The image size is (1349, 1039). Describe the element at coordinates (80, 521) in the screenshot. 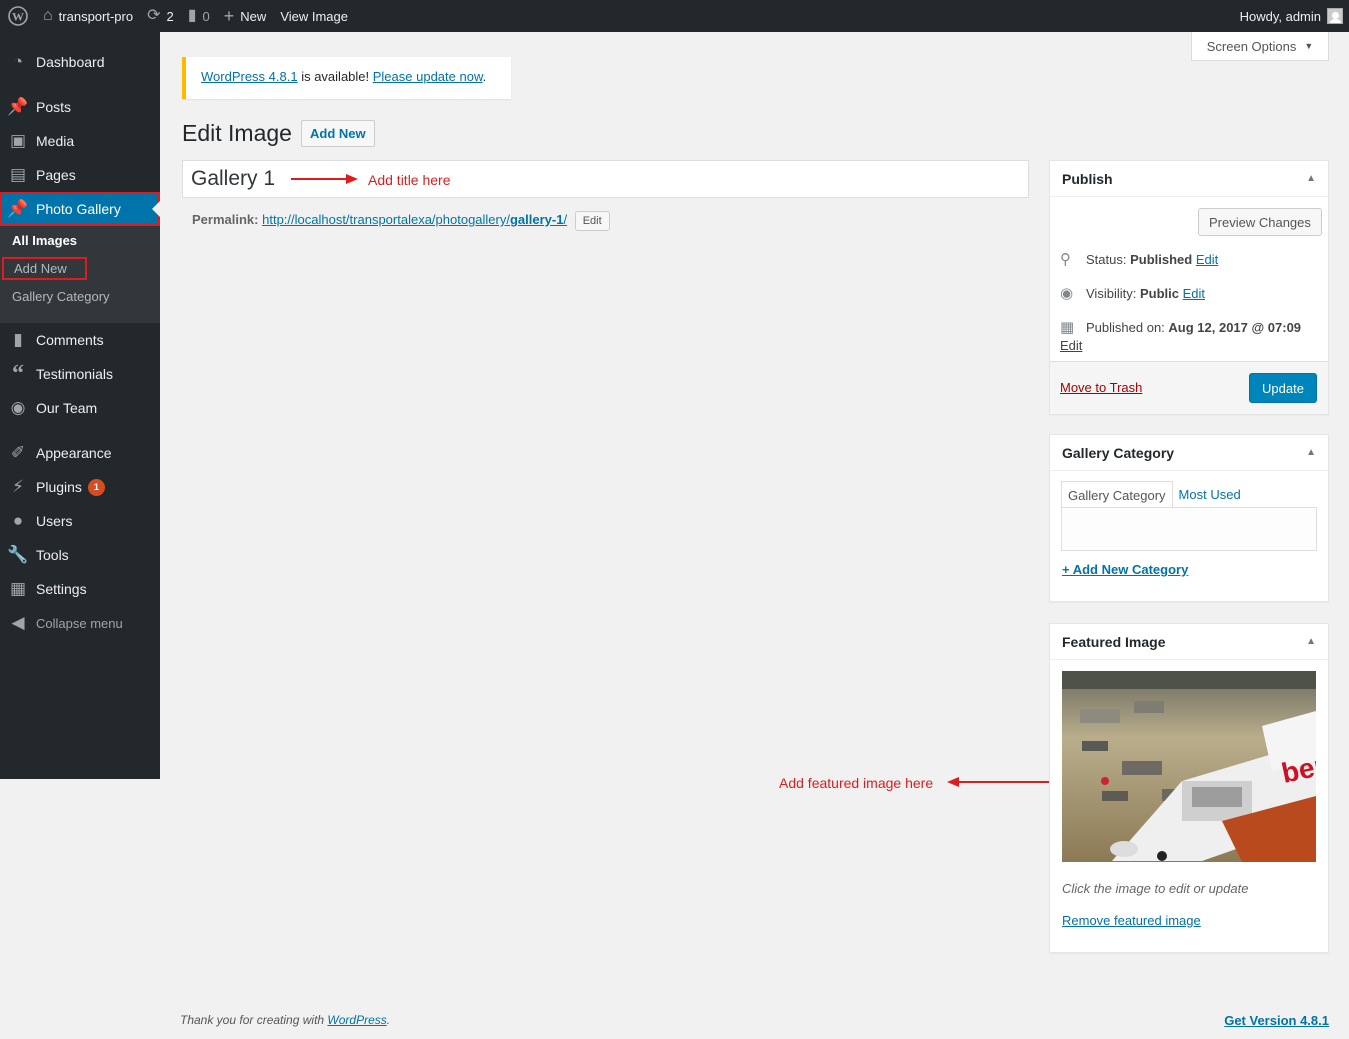

I see `sidebar-item-users: ● Users` at that location.